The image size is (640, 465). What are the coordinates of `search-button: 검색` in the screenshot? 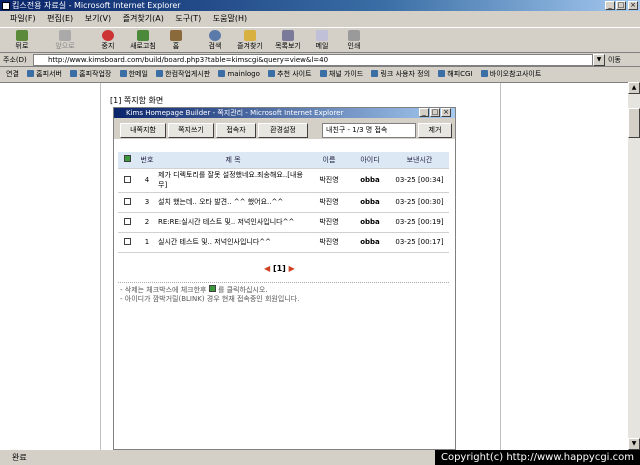 It's located at (215, 41).